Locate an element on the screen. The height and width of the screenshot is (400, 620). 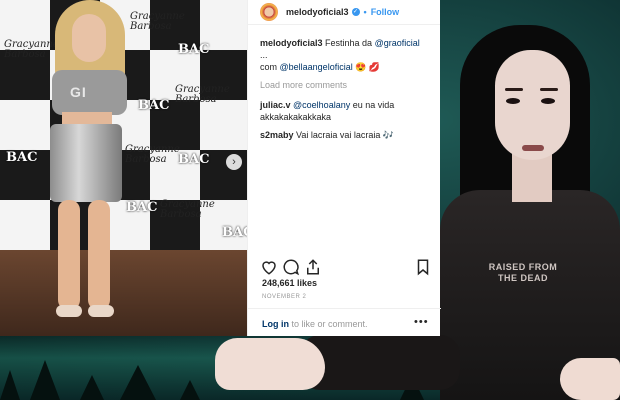
caption-mention: @bellaangeloficial is located at coordinates (316, 67).